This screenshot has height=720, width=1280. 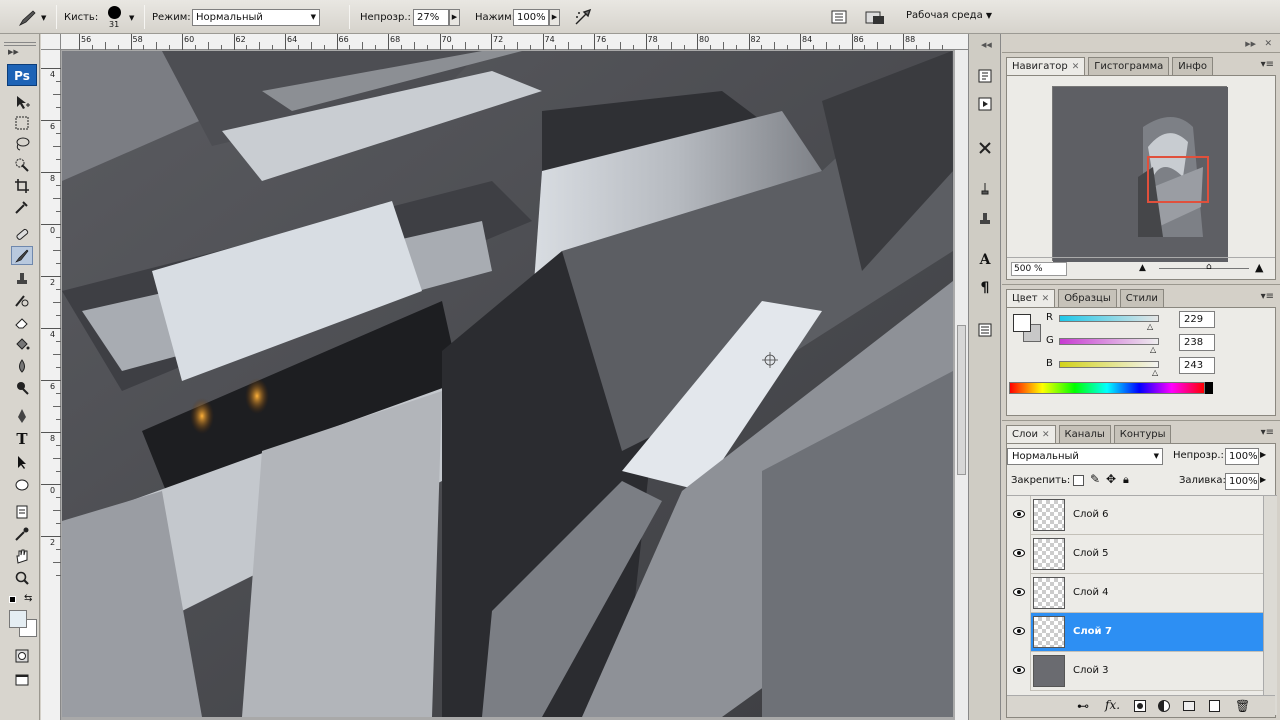 What do you see at coordinates (43, 18) in the screenshot?
I see `tool-preset-dropdown-icon: ▼` at bounding box center [43, 18].